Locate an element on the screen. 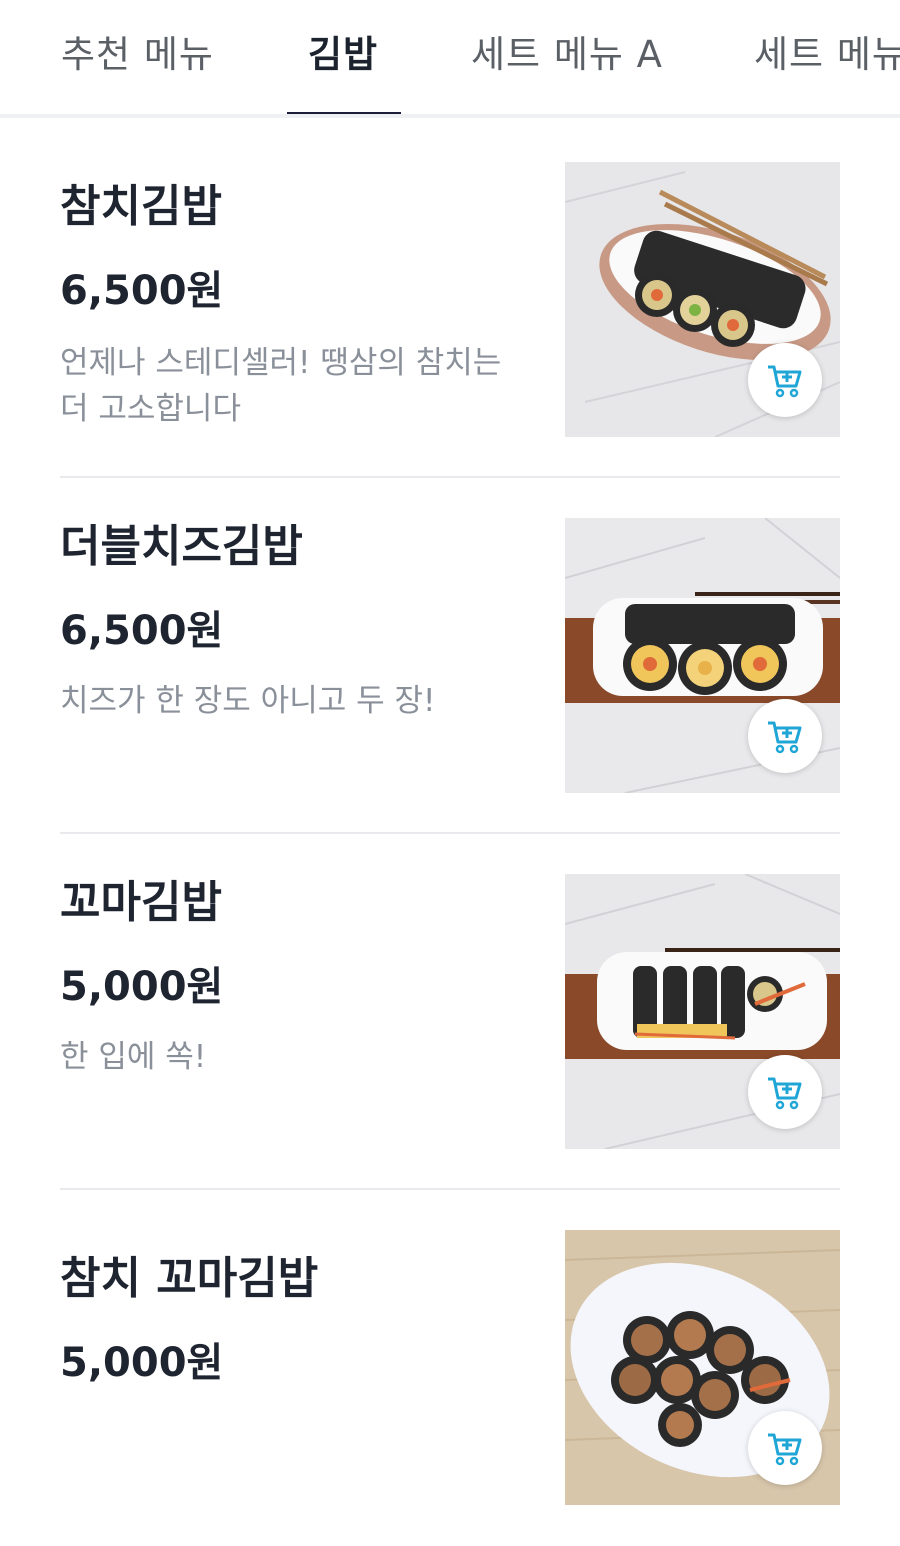 The image size is (900, 1546). item-name: 꼬마김밥 is located at coordinates (141, 902).